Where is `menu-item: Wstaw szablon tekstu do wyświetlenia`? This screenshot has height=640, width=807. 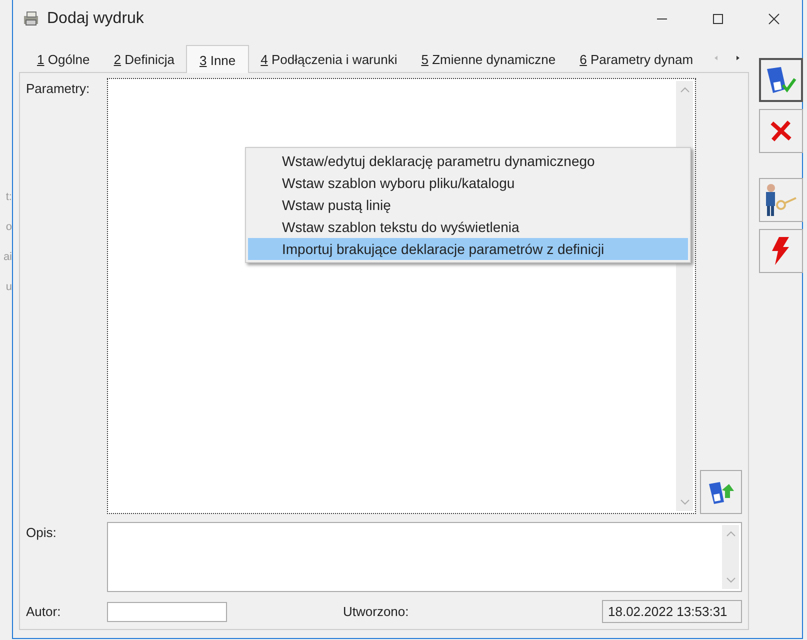
menu-item: Wstaw szablon tekstu do wyświetlenia is located at coordinates (468, 227).